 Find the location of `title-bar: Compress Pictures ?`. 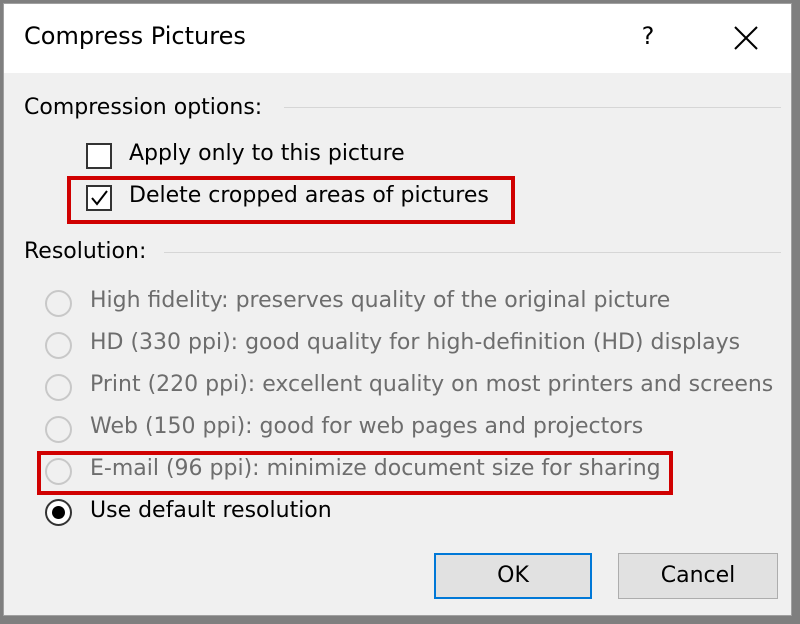

title-bar: Compress Pictures ? is located at coordinates (397, 38).